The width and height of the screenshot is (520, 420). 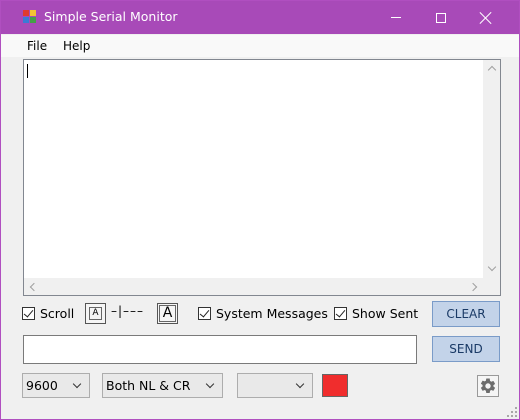 What do you see at coordinates (491, 286) in the screenshot?
I see `scrollbar-corner` at bounding box center [491, 286].